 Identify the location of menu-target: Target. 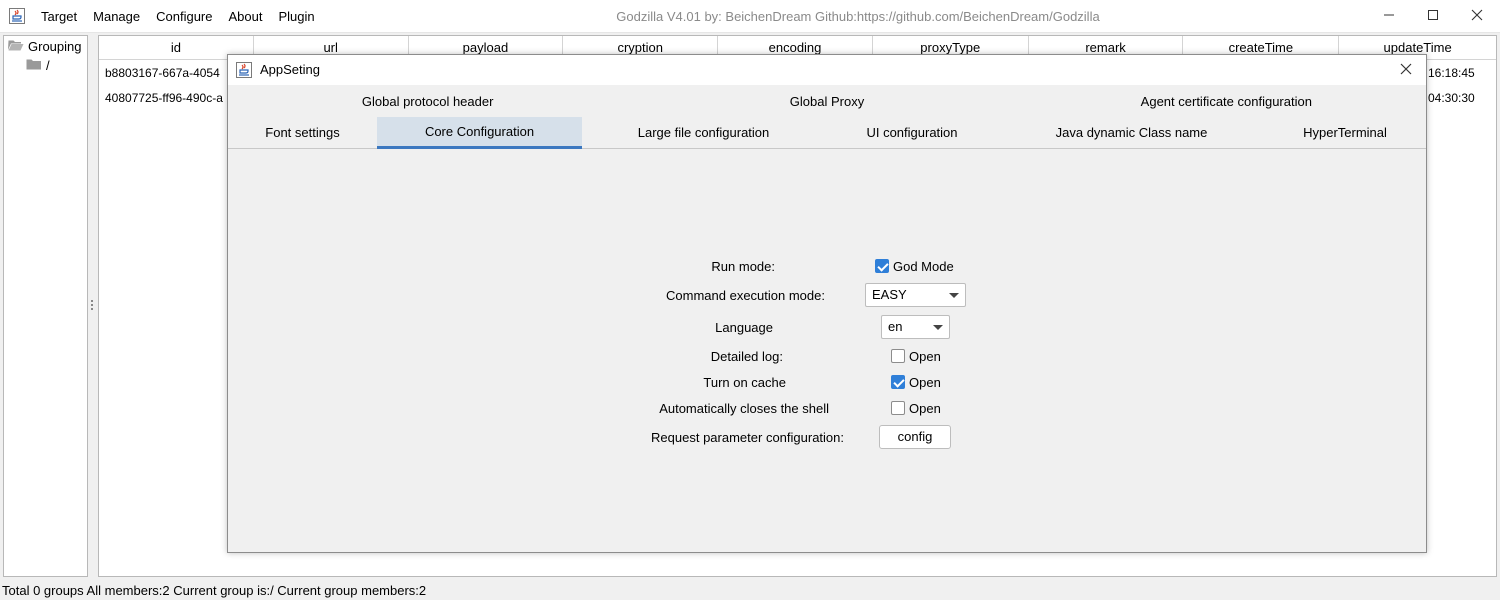
(59, 16).